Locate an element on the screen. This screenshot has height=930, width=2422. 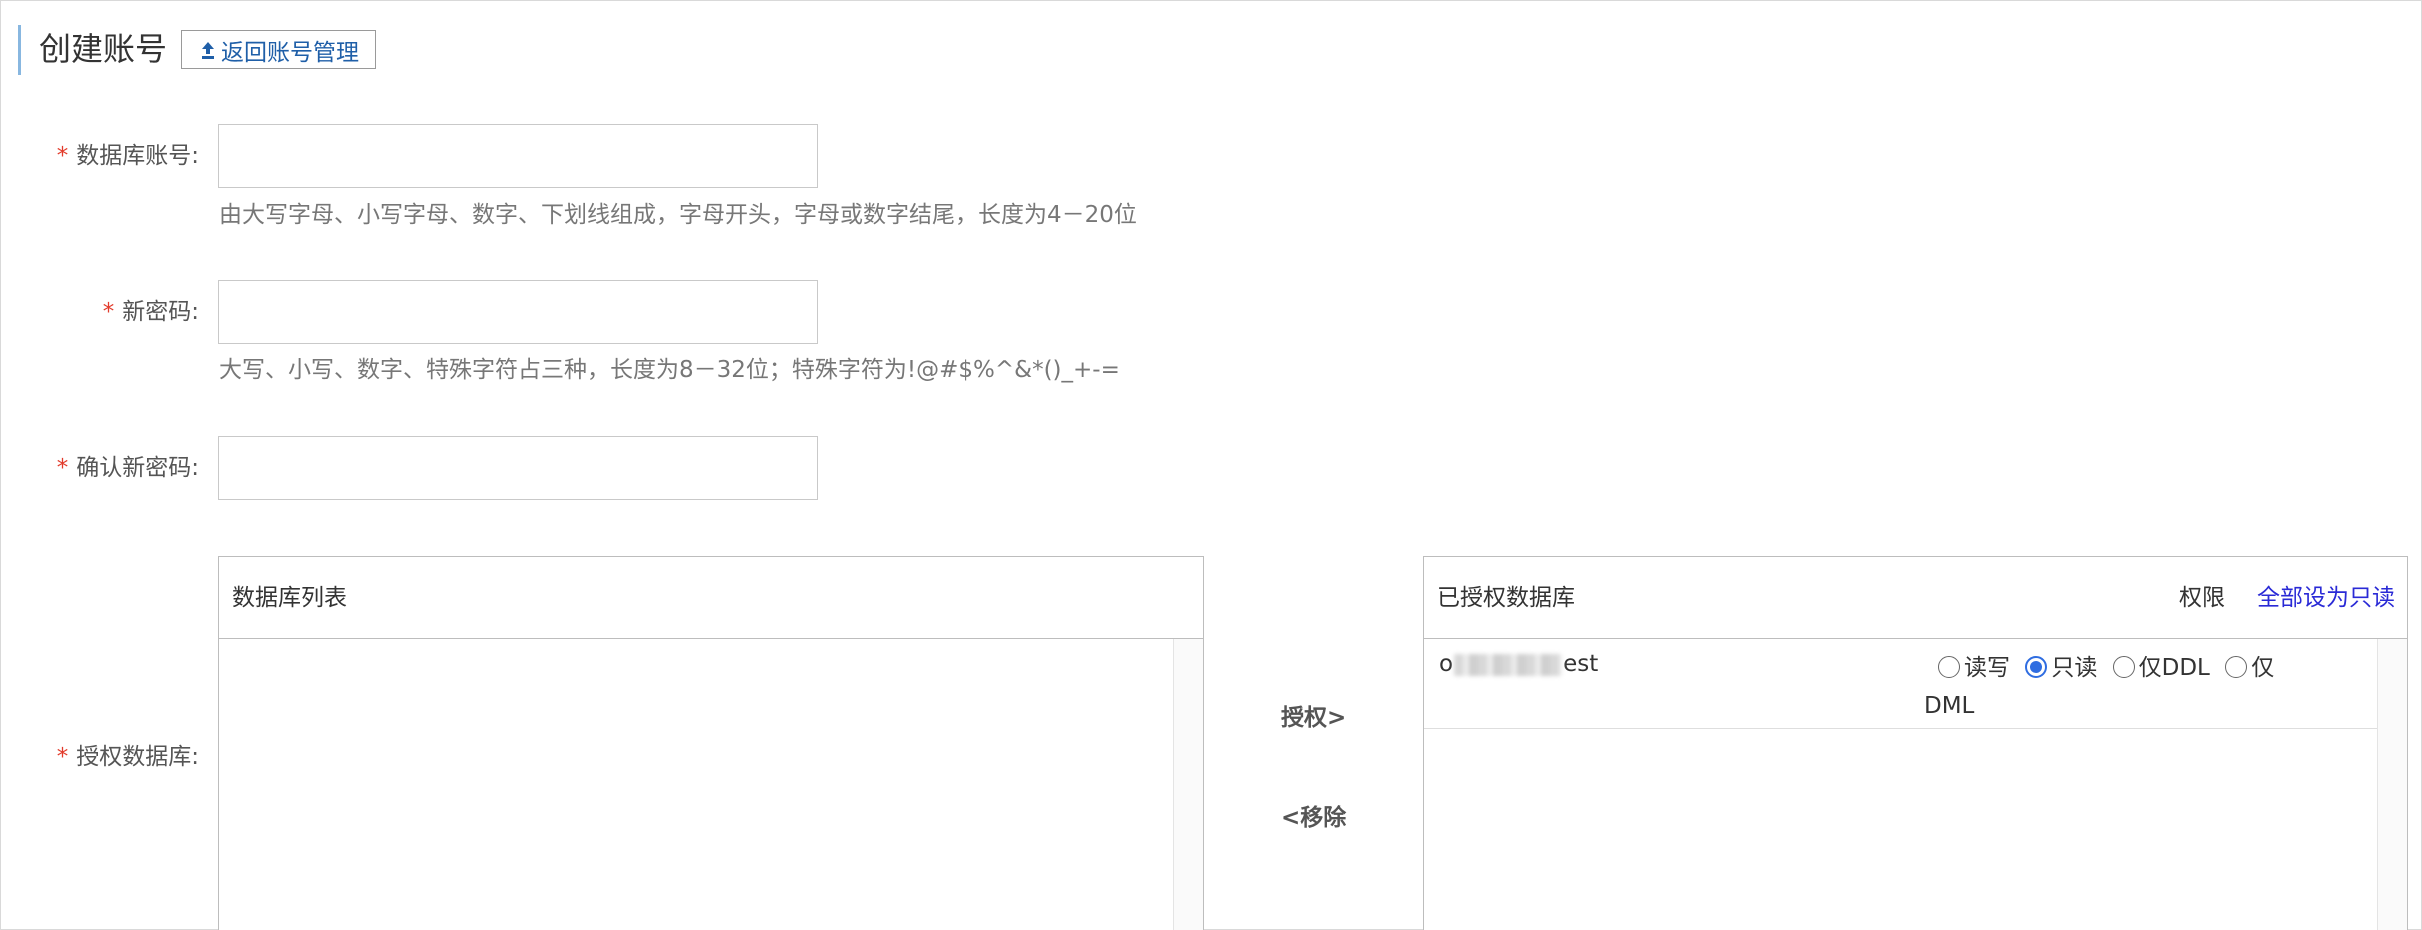
confirm-password-input is located at coordinates (518, 468).